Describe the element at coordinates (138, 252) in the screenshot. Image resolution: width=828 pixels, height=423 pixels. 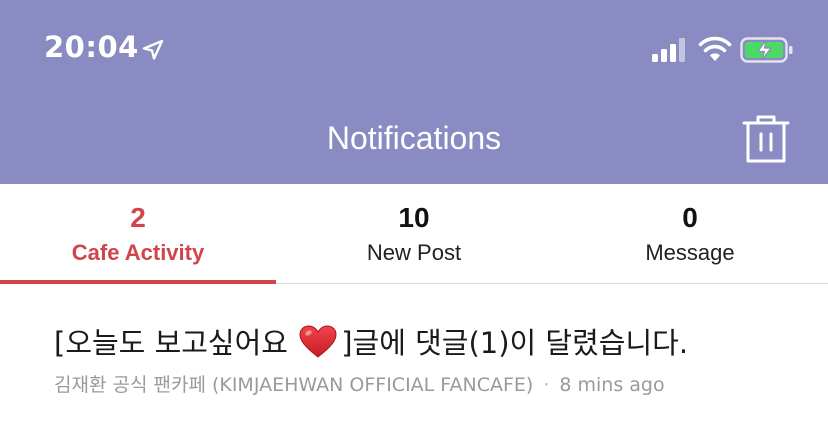
I see `tab-label: Cafe Activity` at that location.